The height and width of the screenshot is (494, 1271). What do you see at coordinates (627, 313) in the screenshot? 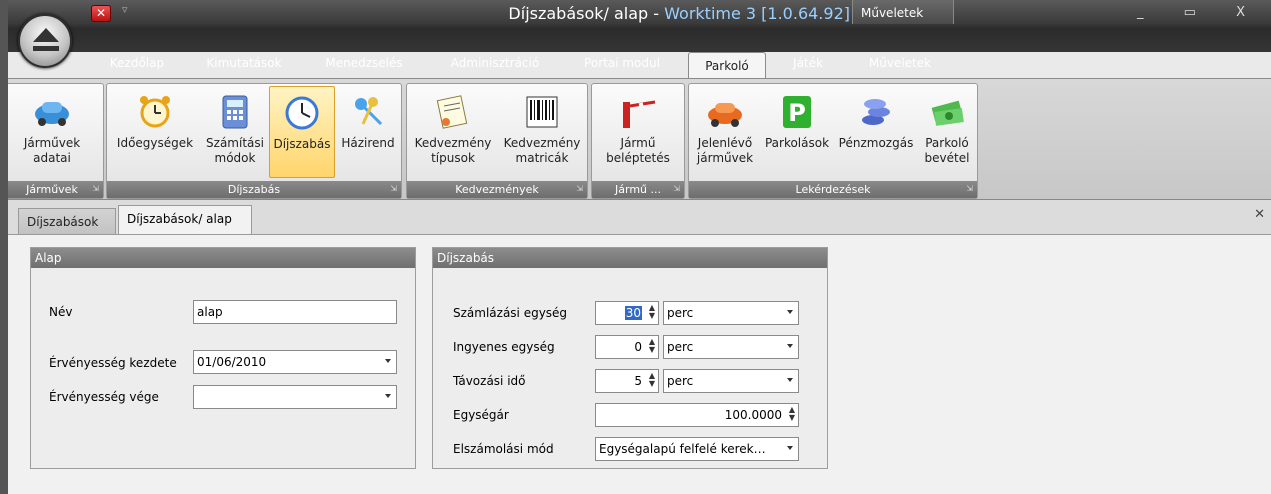
I see `szamlazasi-egyseg-spinner: 30 ▲ ▼` at bounding box center [627, 313].